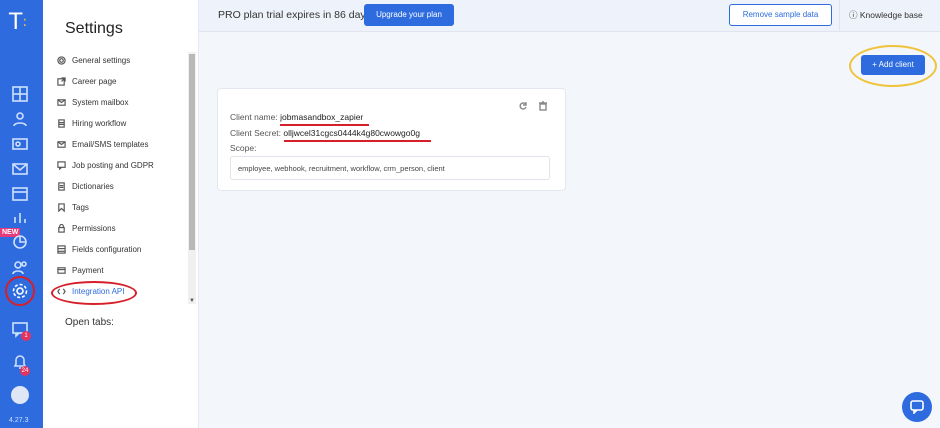 This screenshot has height=428, width=940. What do you see at coordinates (357, 141) in the screenshot?
I see `client-secret-underline-annotation` at bounding box center [357, 141].